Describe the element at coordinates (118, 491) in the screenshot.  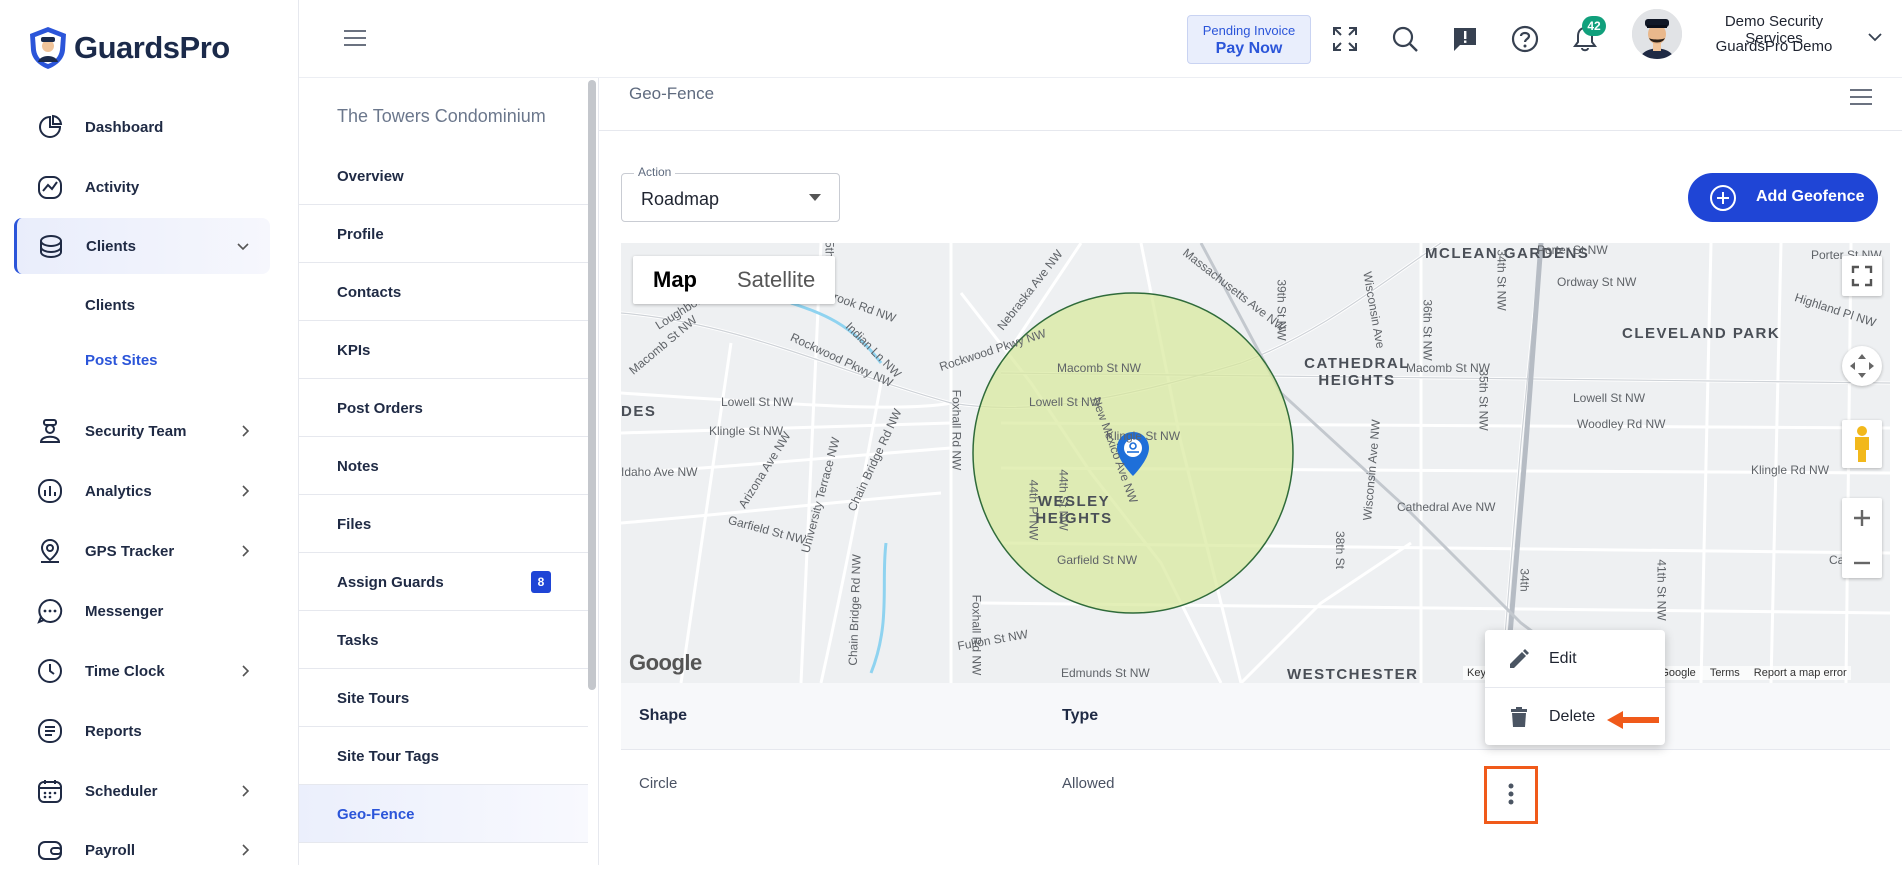
I see `sidebar-item-label: Analytics` at that location.